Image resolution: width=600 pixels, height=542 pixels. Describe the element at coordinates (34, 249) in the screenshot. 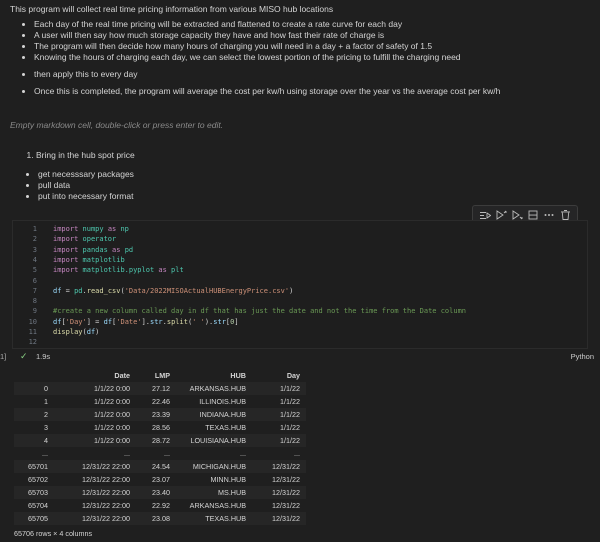

I see `line-number: 3` at that location.